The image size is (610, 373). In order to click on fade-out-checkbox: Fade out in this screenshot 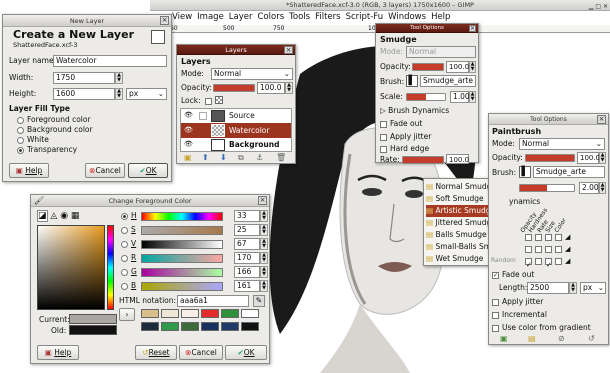, I will do `click(401, 124)`.